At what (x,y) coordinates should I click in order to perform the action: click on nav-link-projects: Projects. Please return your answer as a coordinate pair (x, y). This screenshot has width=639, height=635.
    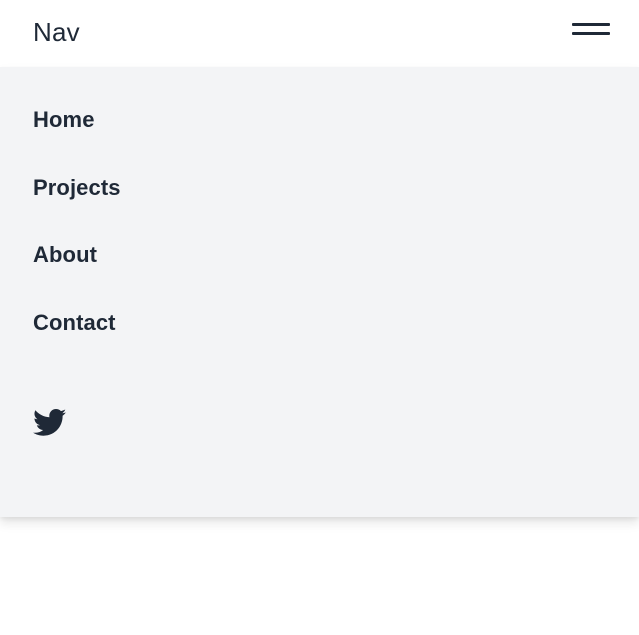
    Looking at the image, I should click on (77, 188).